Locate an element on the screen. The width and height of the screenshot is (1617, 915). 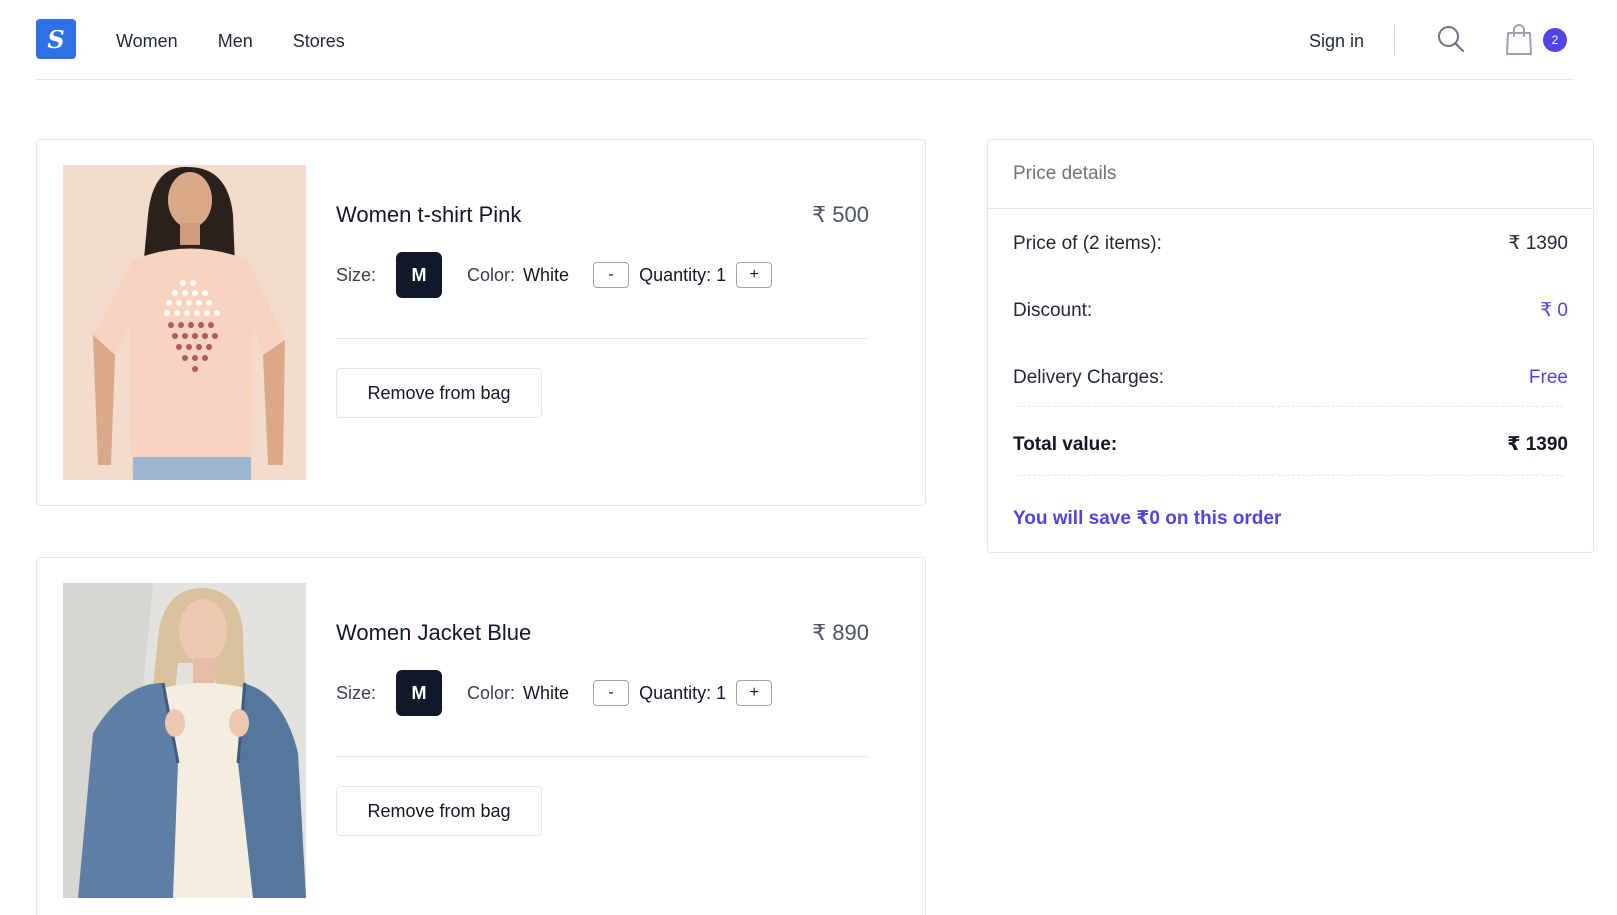
total-row: Total value: ₹ 1390 is located at coordinates (1290, 445).